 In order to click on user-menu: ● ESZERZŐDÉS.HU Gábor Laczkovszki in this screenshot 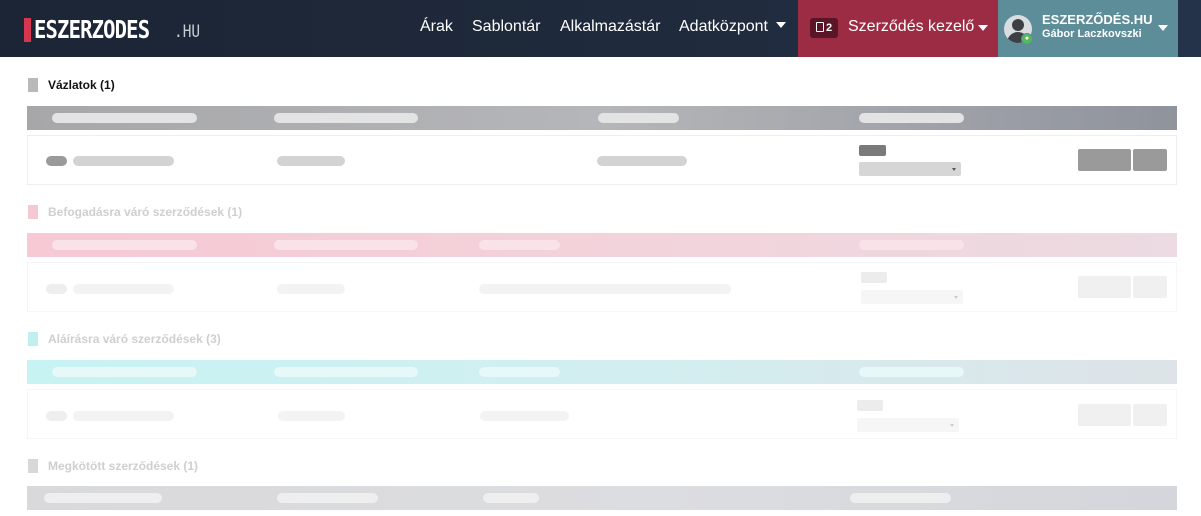, I will do `click(1088, 28)`.